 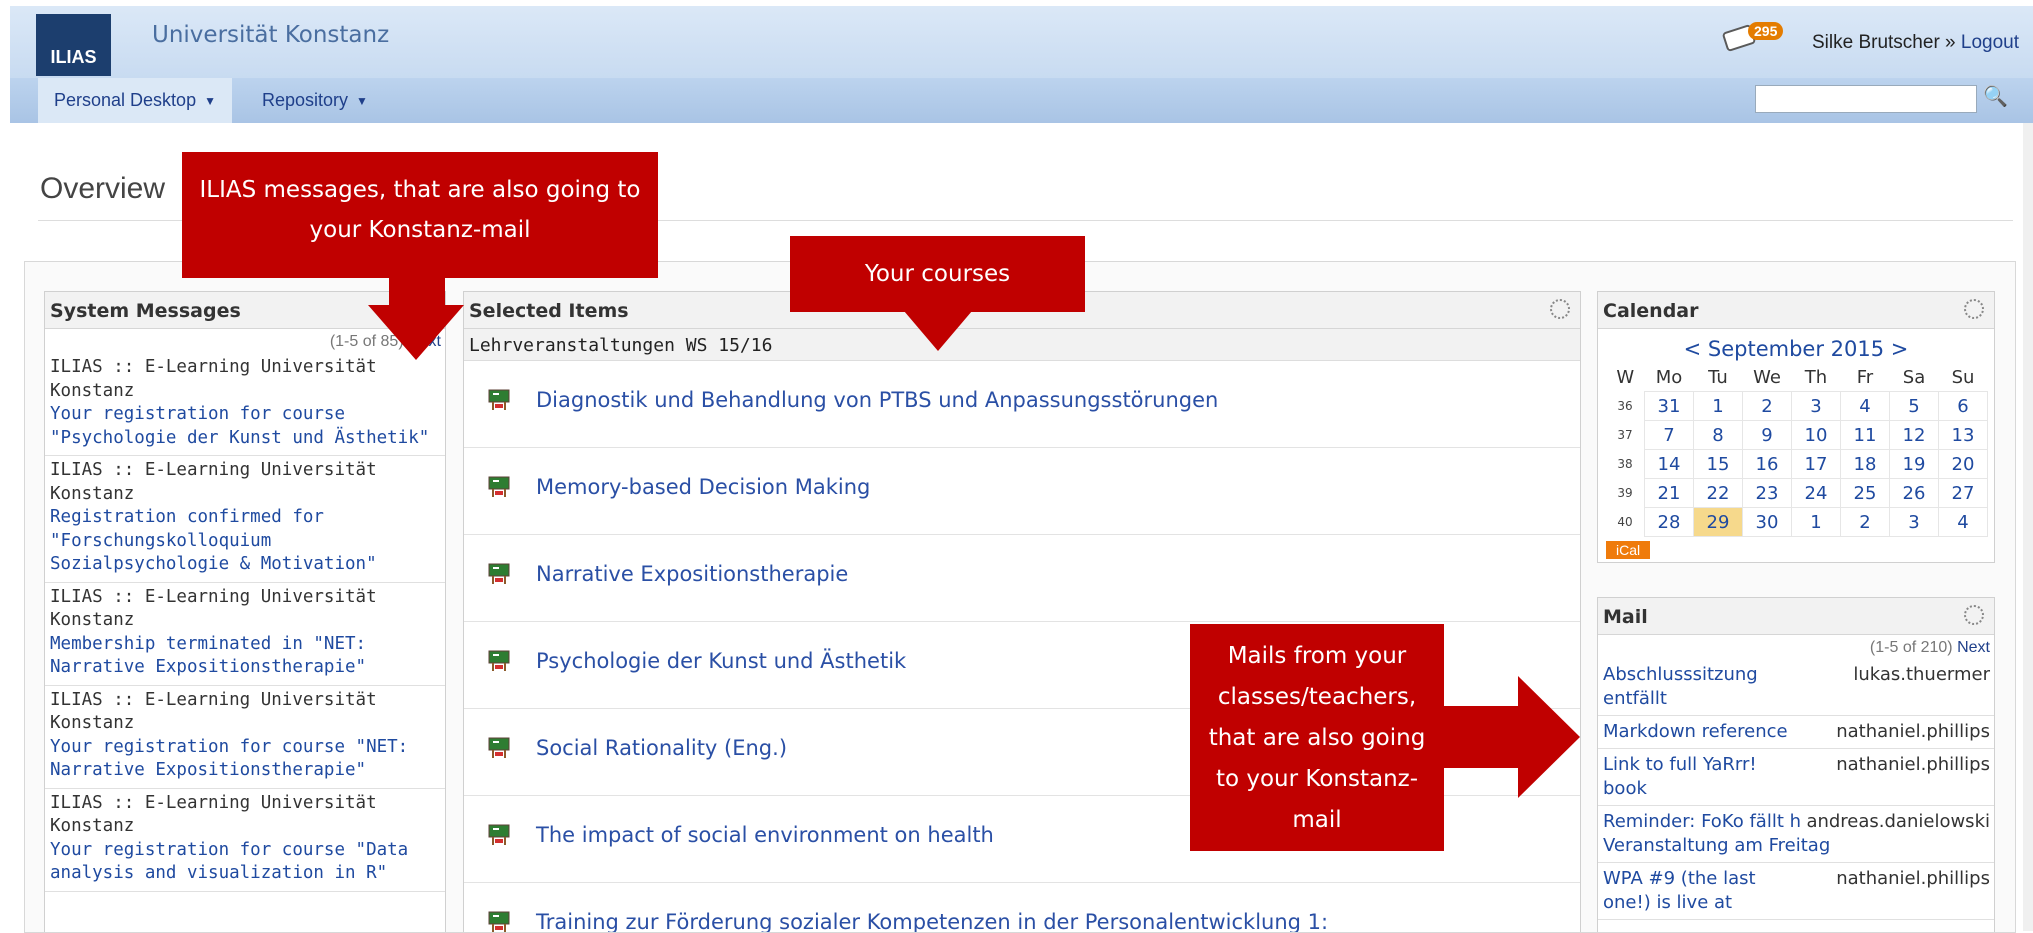 I want to click on calendar-day: 26, so click(x=1914, y=493).